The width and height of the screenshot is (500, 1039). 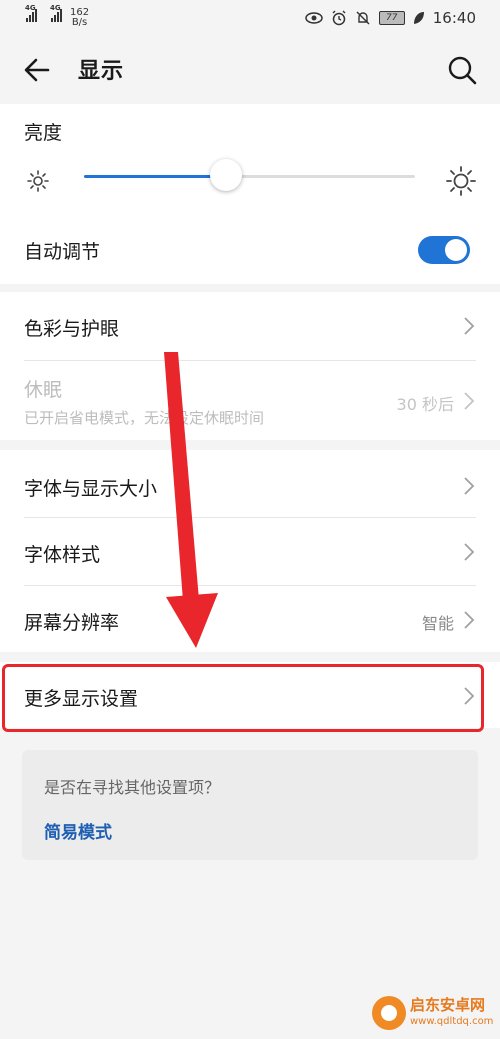 What do you see at coordinates (38, 181) in the screenshot?
I see `brightness-low-icon` at bounding box center [38, 181].